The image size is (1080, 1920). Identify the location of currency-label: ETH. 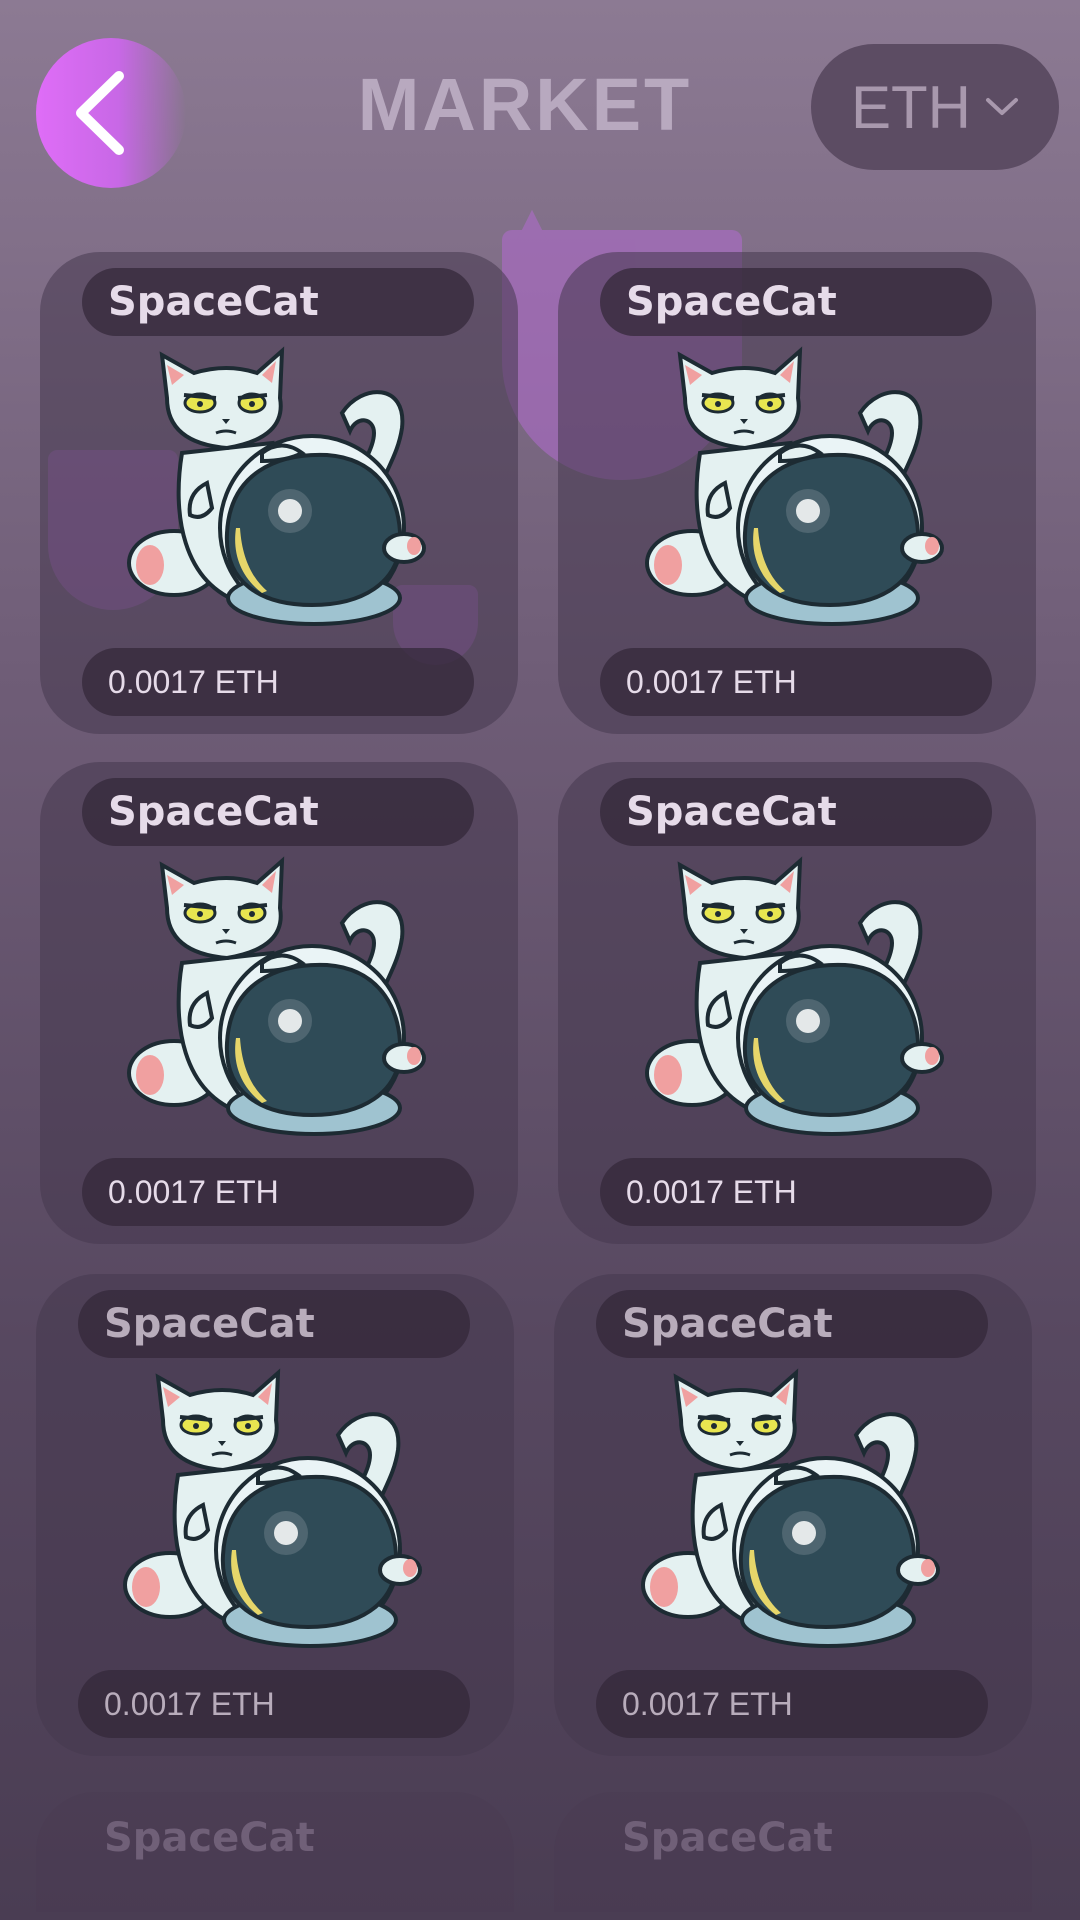
(911, 107).